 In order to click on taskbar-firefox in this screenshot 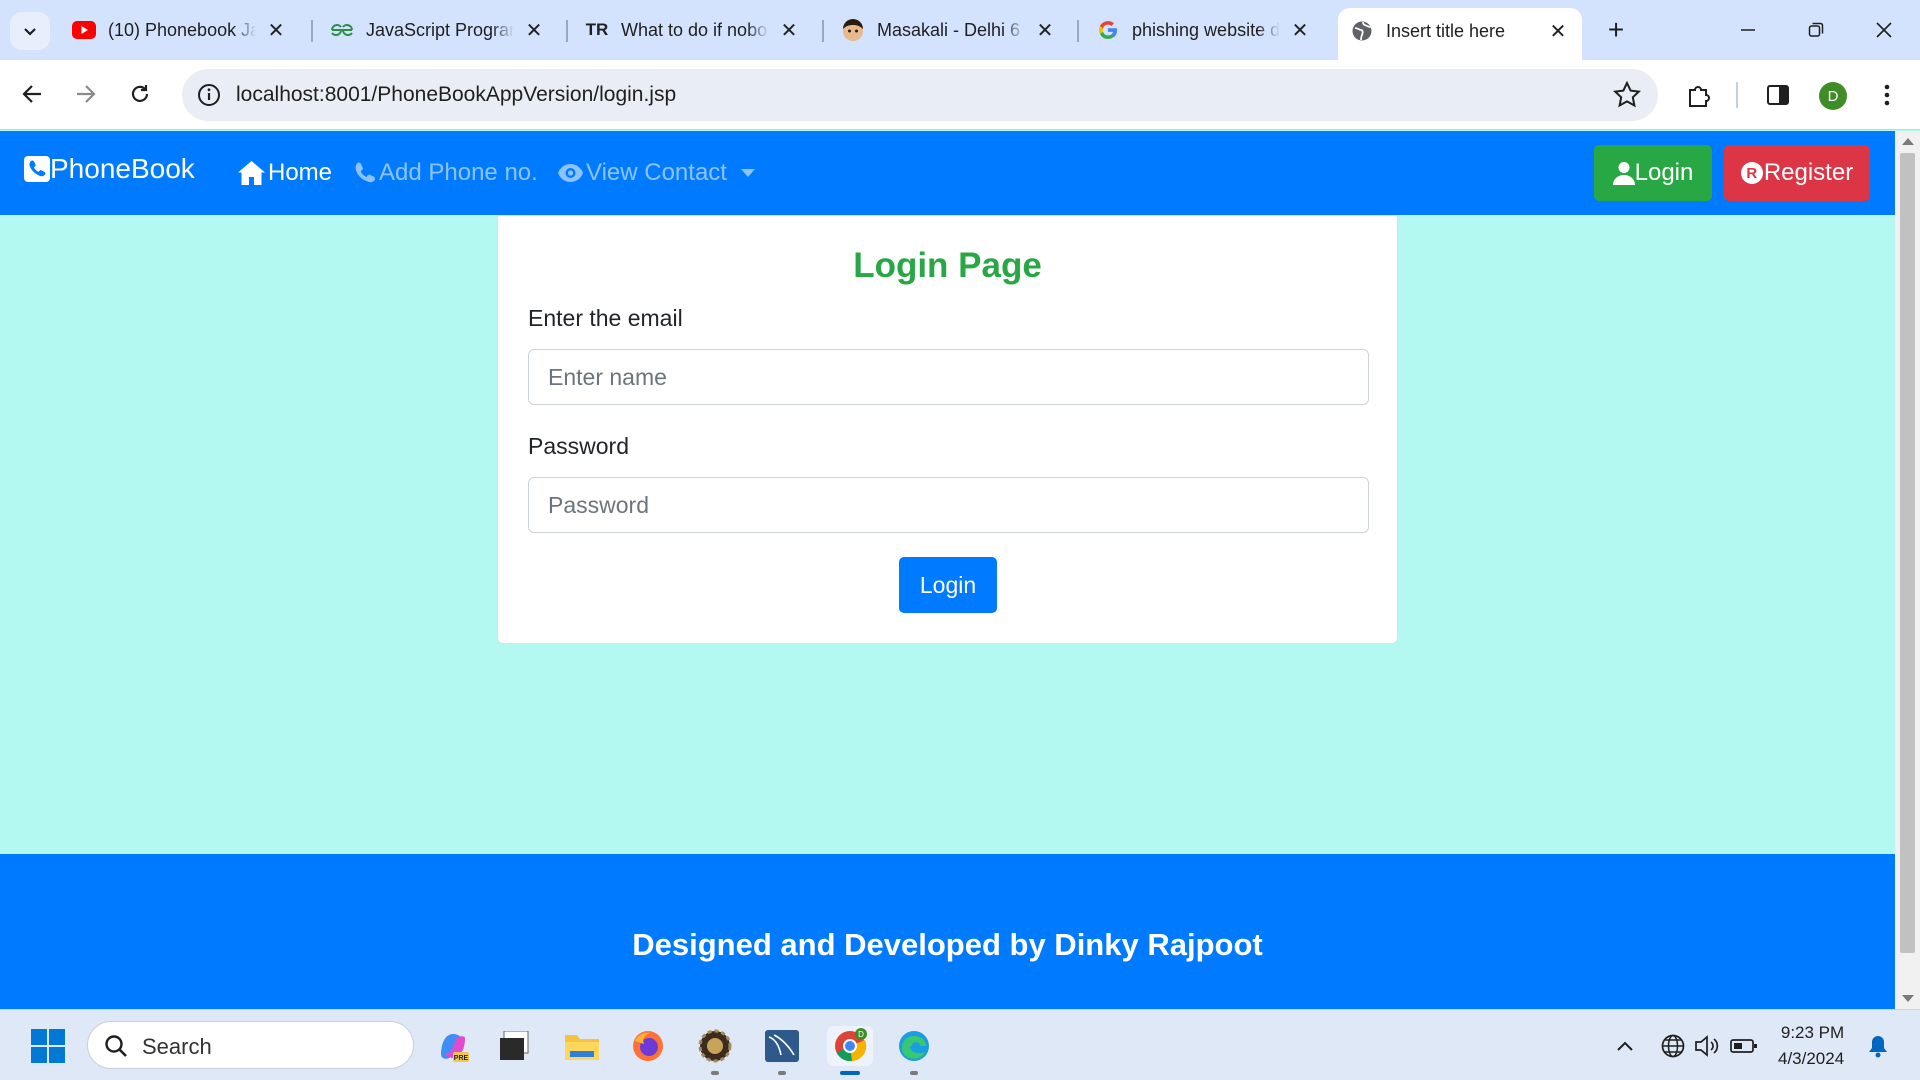, I will do `click(648, 1046)`.